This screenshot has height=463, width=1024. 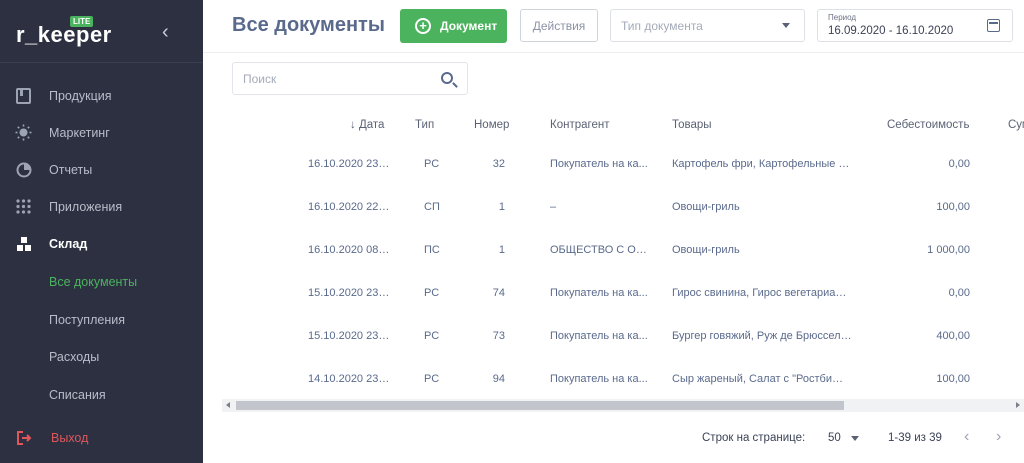 I want to click on sidebar-item-warehouse: Склад, so click(x=101, y=243).